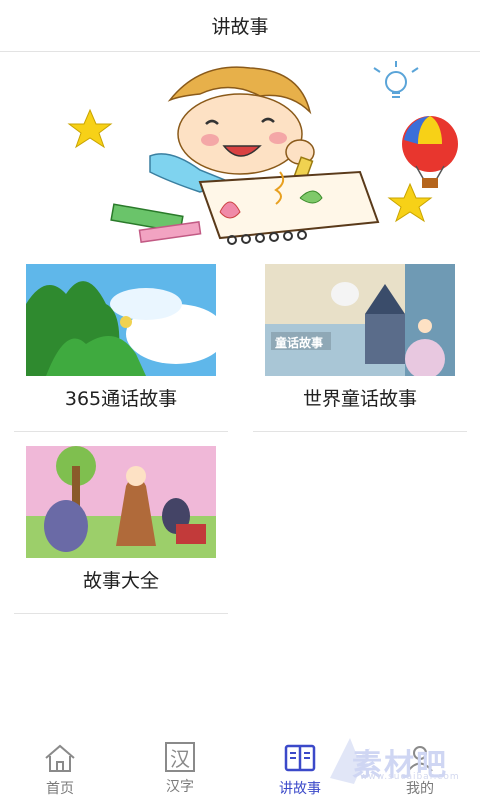  I want to click on page-title: 讲故事, so click(240, 27).